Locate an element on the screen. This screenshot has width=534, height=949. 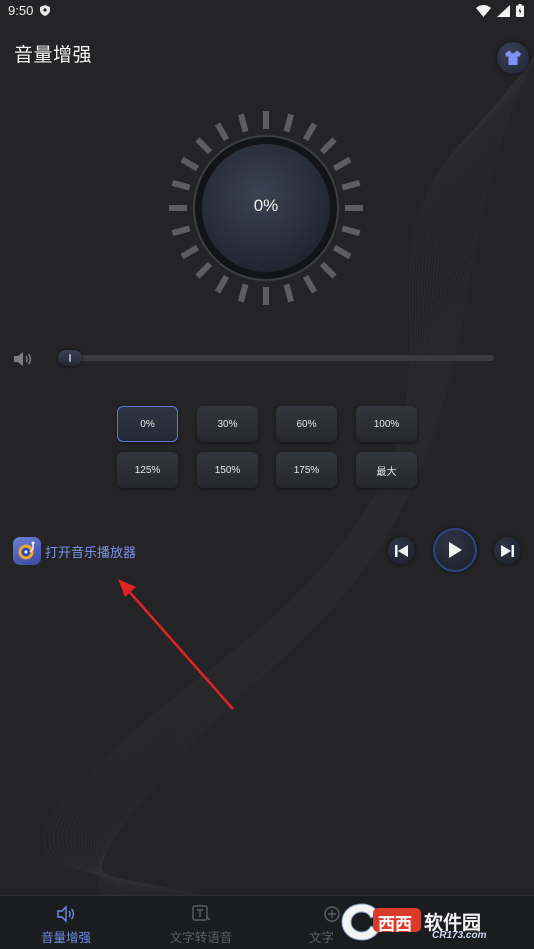
preset-button-100: 100% is located at coordinates (386, 424).